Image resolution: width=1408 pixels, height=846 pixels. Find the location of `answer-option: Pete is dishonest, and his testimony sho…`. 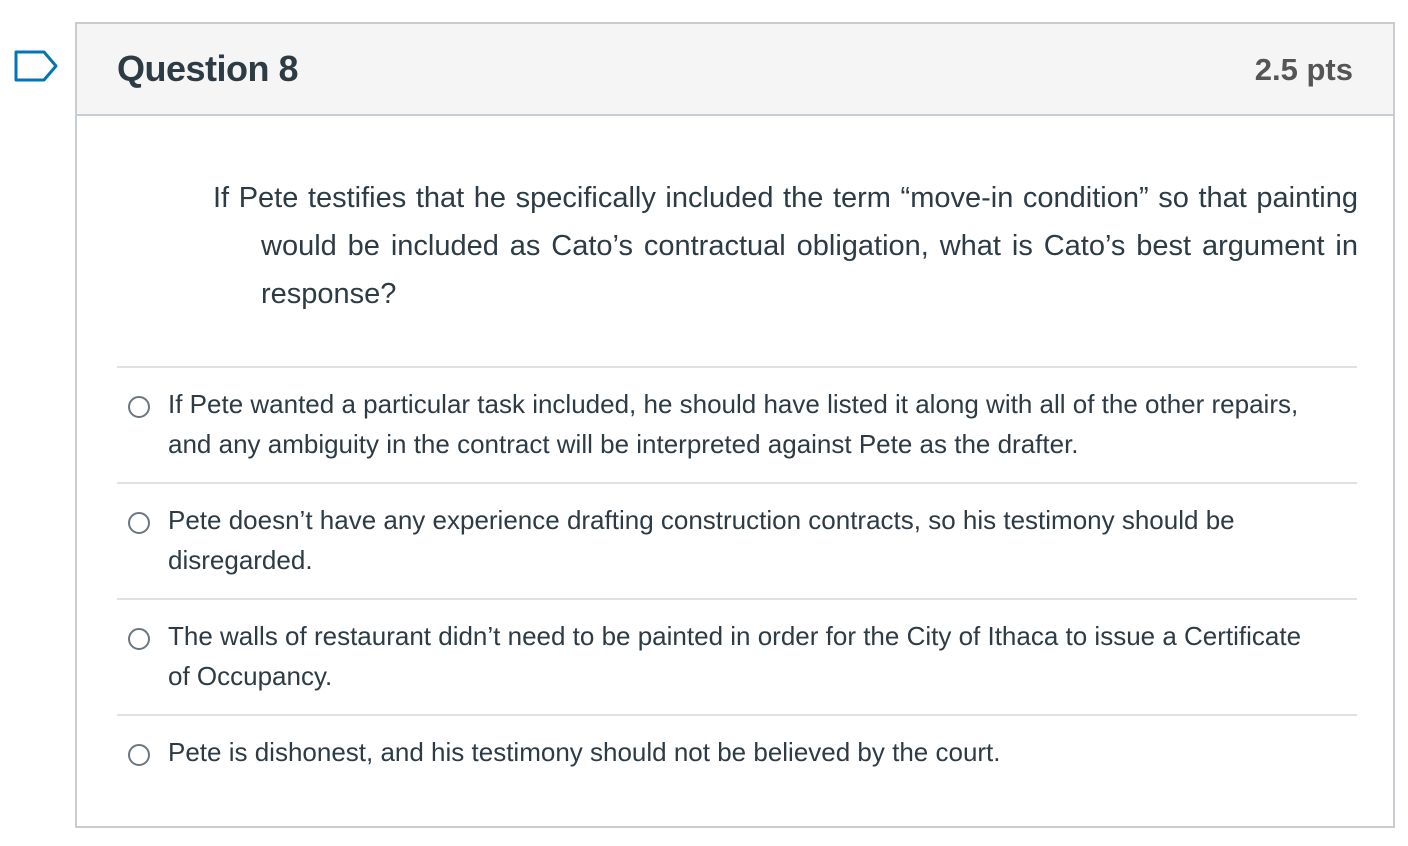

answer-option: Pete is dishonest, and his testimony sho… is located at coordinates (737, 772).